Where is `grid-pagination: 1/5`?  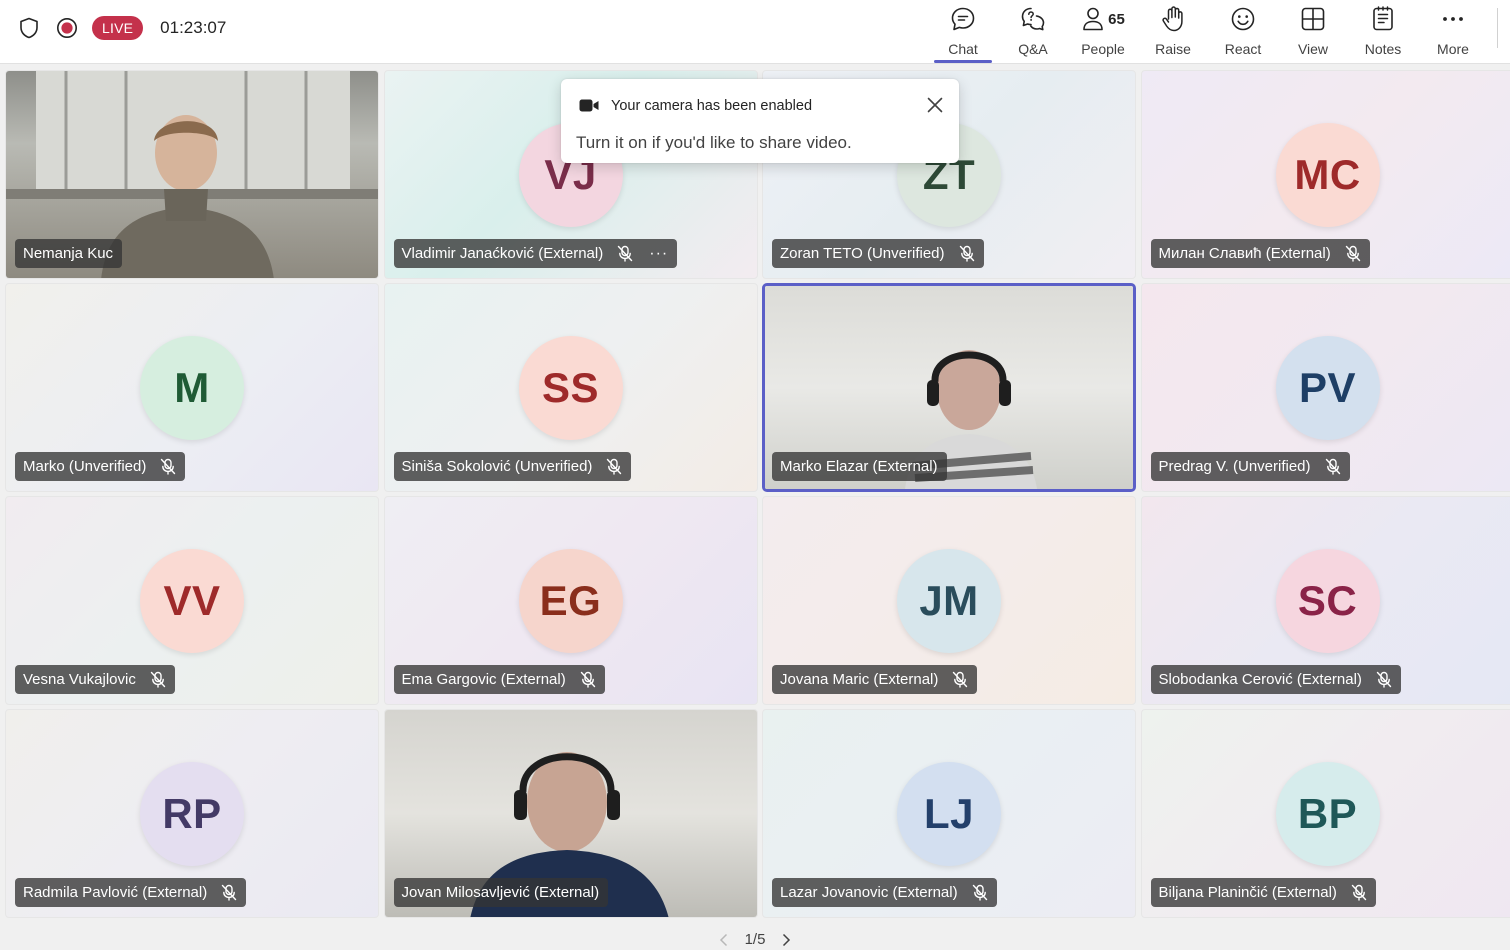 grid-pagination: 1/5 is located at coordinates (755, 939).